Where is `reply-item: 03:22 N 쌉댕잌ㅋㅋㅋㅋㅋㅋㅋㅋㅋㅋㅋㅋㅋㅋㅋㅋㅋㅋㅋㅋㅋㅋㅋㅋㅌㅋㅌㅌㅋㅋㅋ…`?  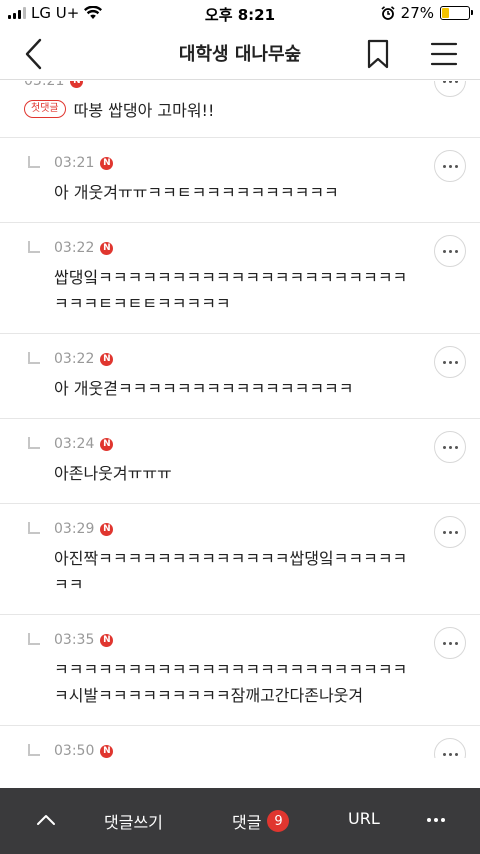 reply-item: 03:22 N 쌉댕잌ㅋㅋㅋㅋㅋㅋㅋㅋㅋㅋㅋㅋㅋㅋㅋㅋㅋㅋㅋㅋㅋㅋㅋㅋㅌㅋㅌㅌㅋㅋㅋ… is located at coordinates (240, 278).